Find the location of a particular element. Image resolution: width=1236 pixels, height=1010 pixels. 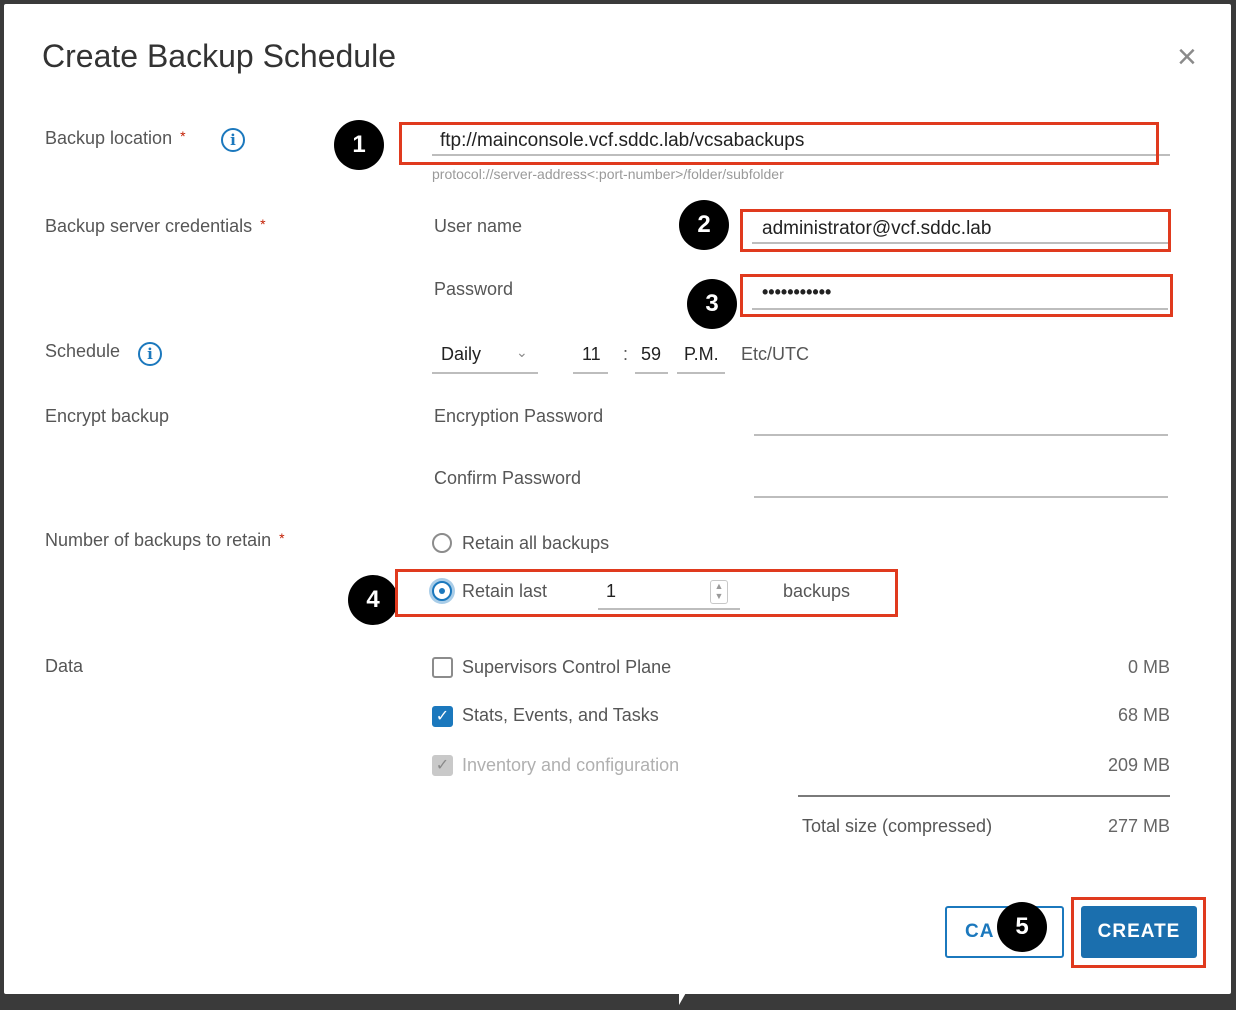

confirm-password-label: Confirm Password is located at coordinates (508, 478).